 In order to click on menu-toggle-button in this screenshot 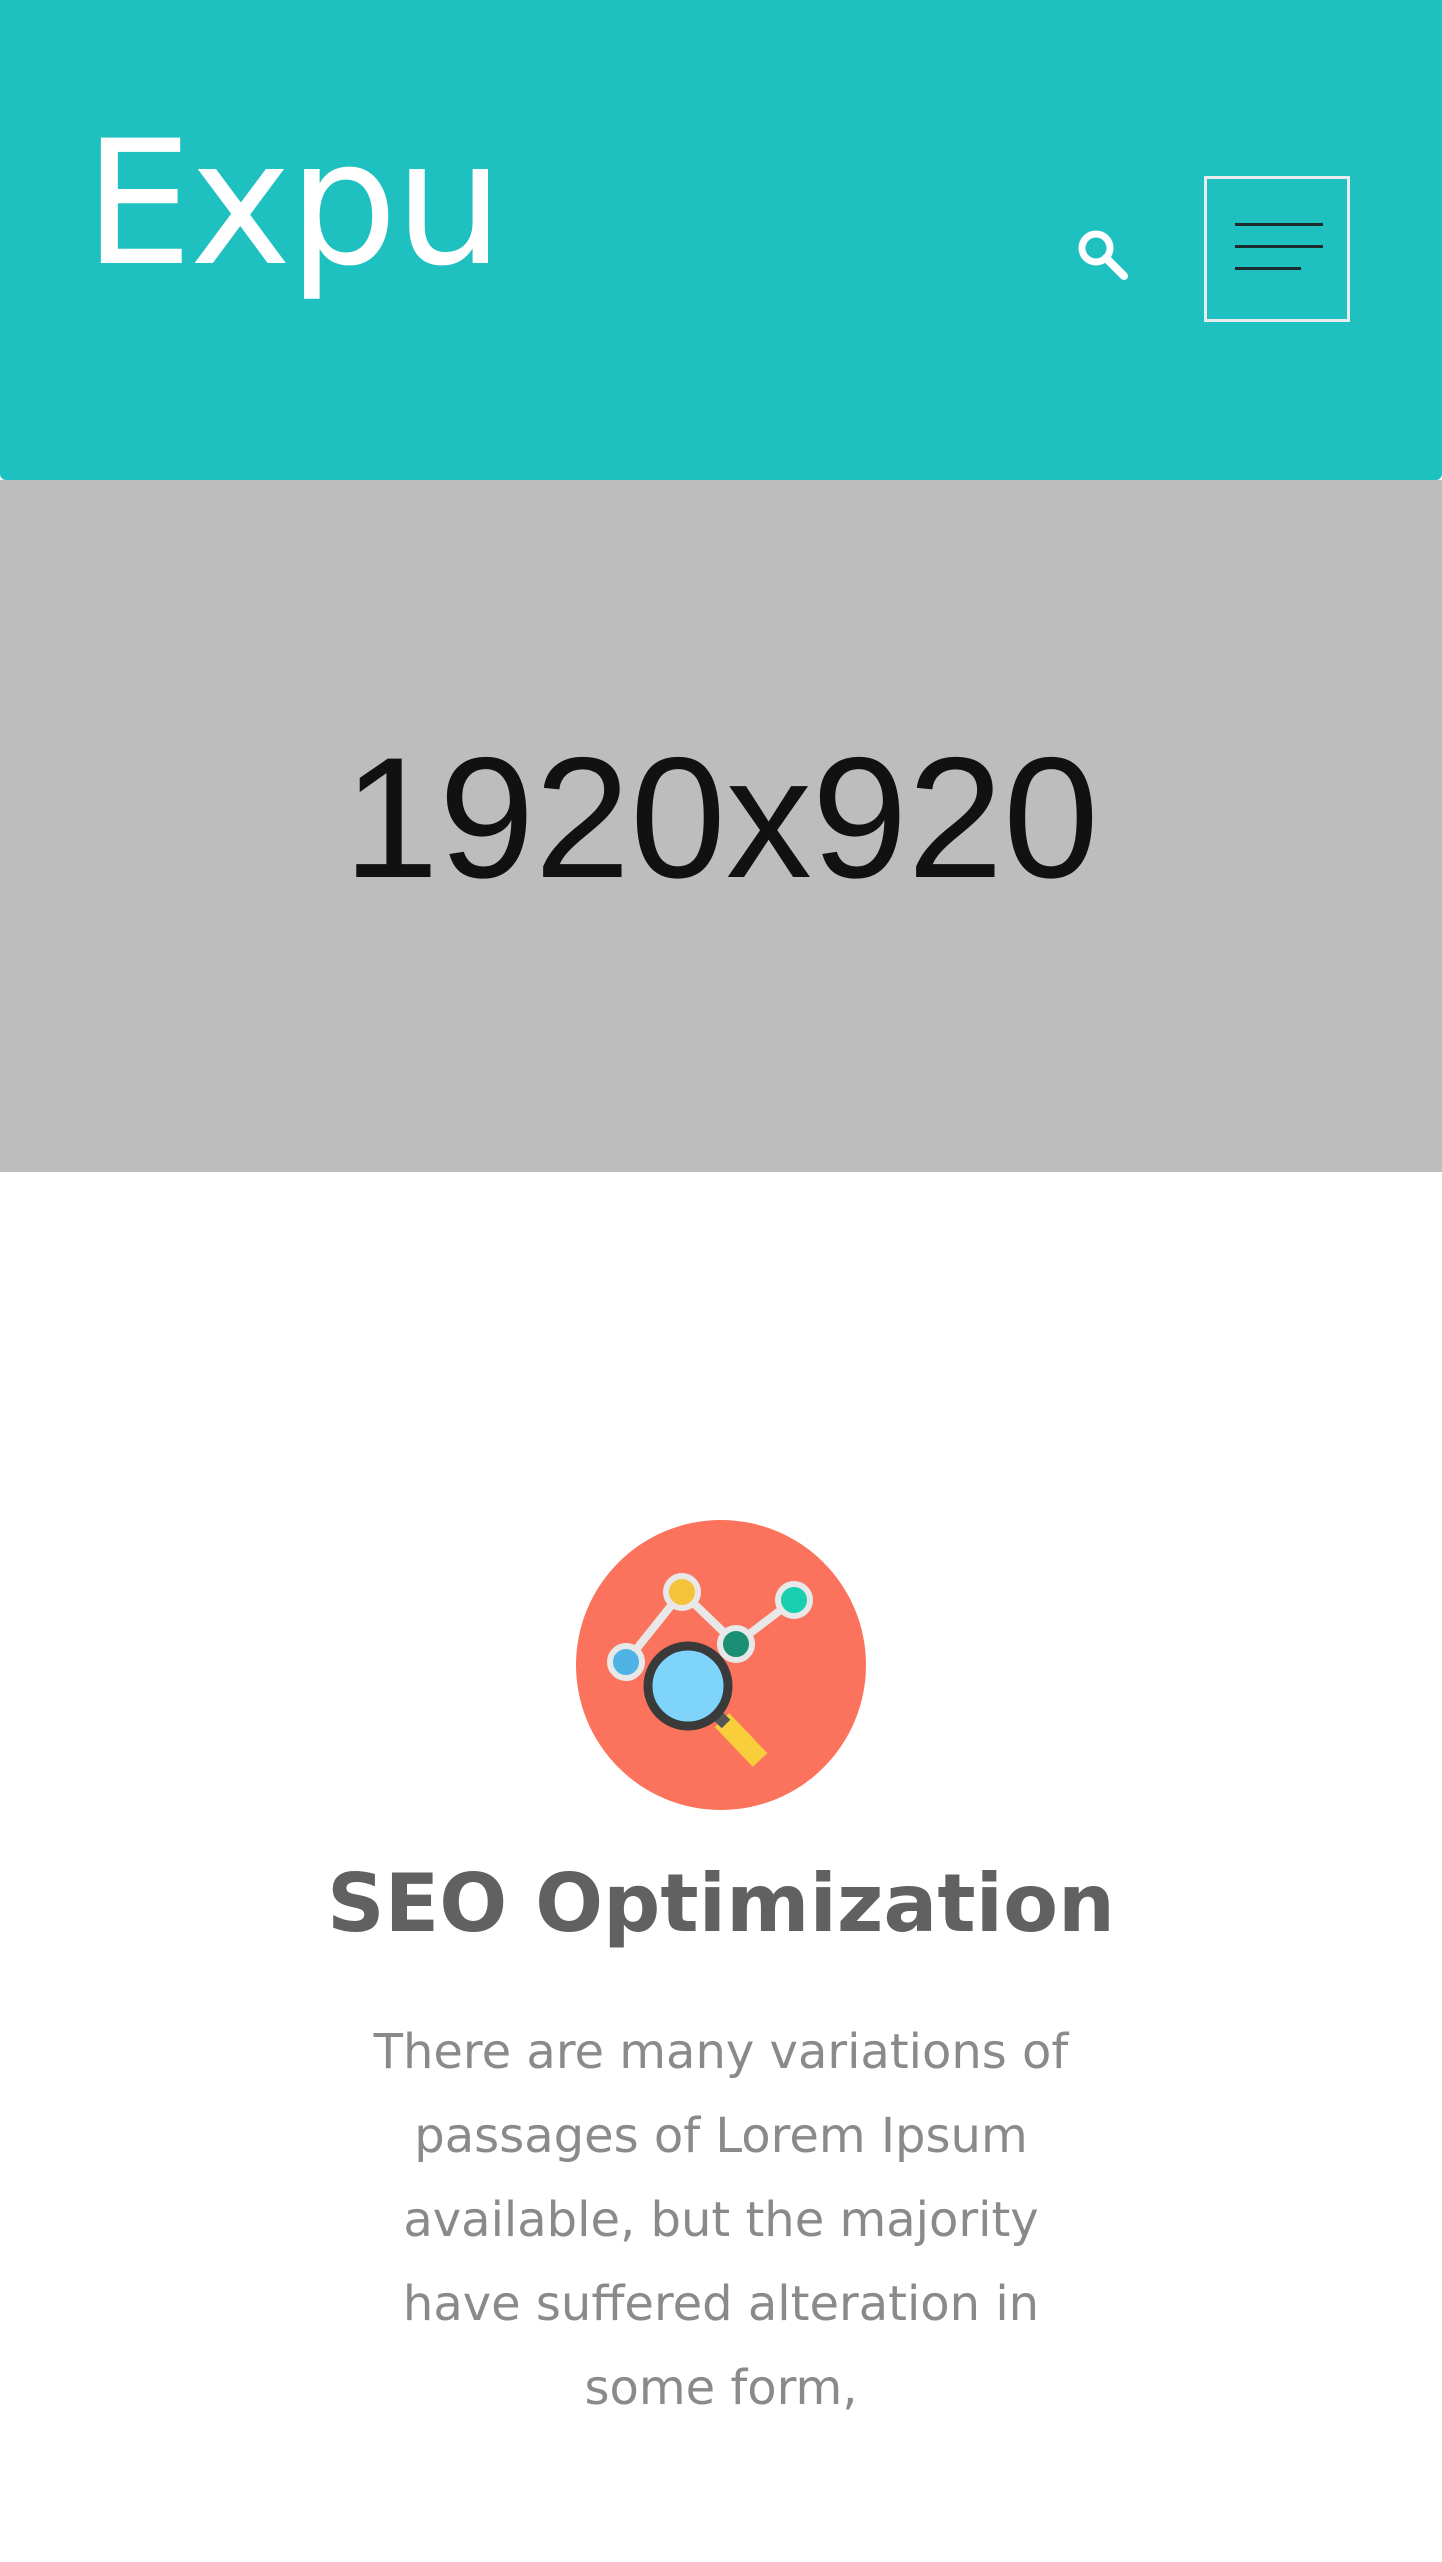, I will do `click(1277, 249)`.